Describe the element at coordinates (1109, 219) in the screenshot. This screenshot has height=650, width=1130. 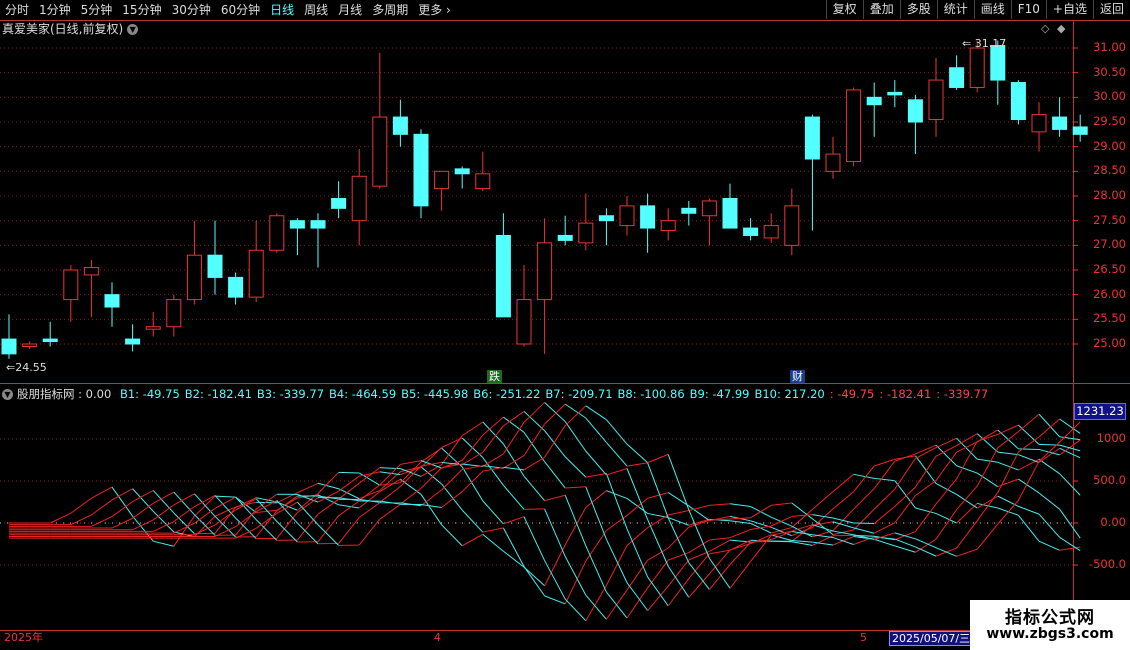
I see `price-axis-label: 27.50` at that location.